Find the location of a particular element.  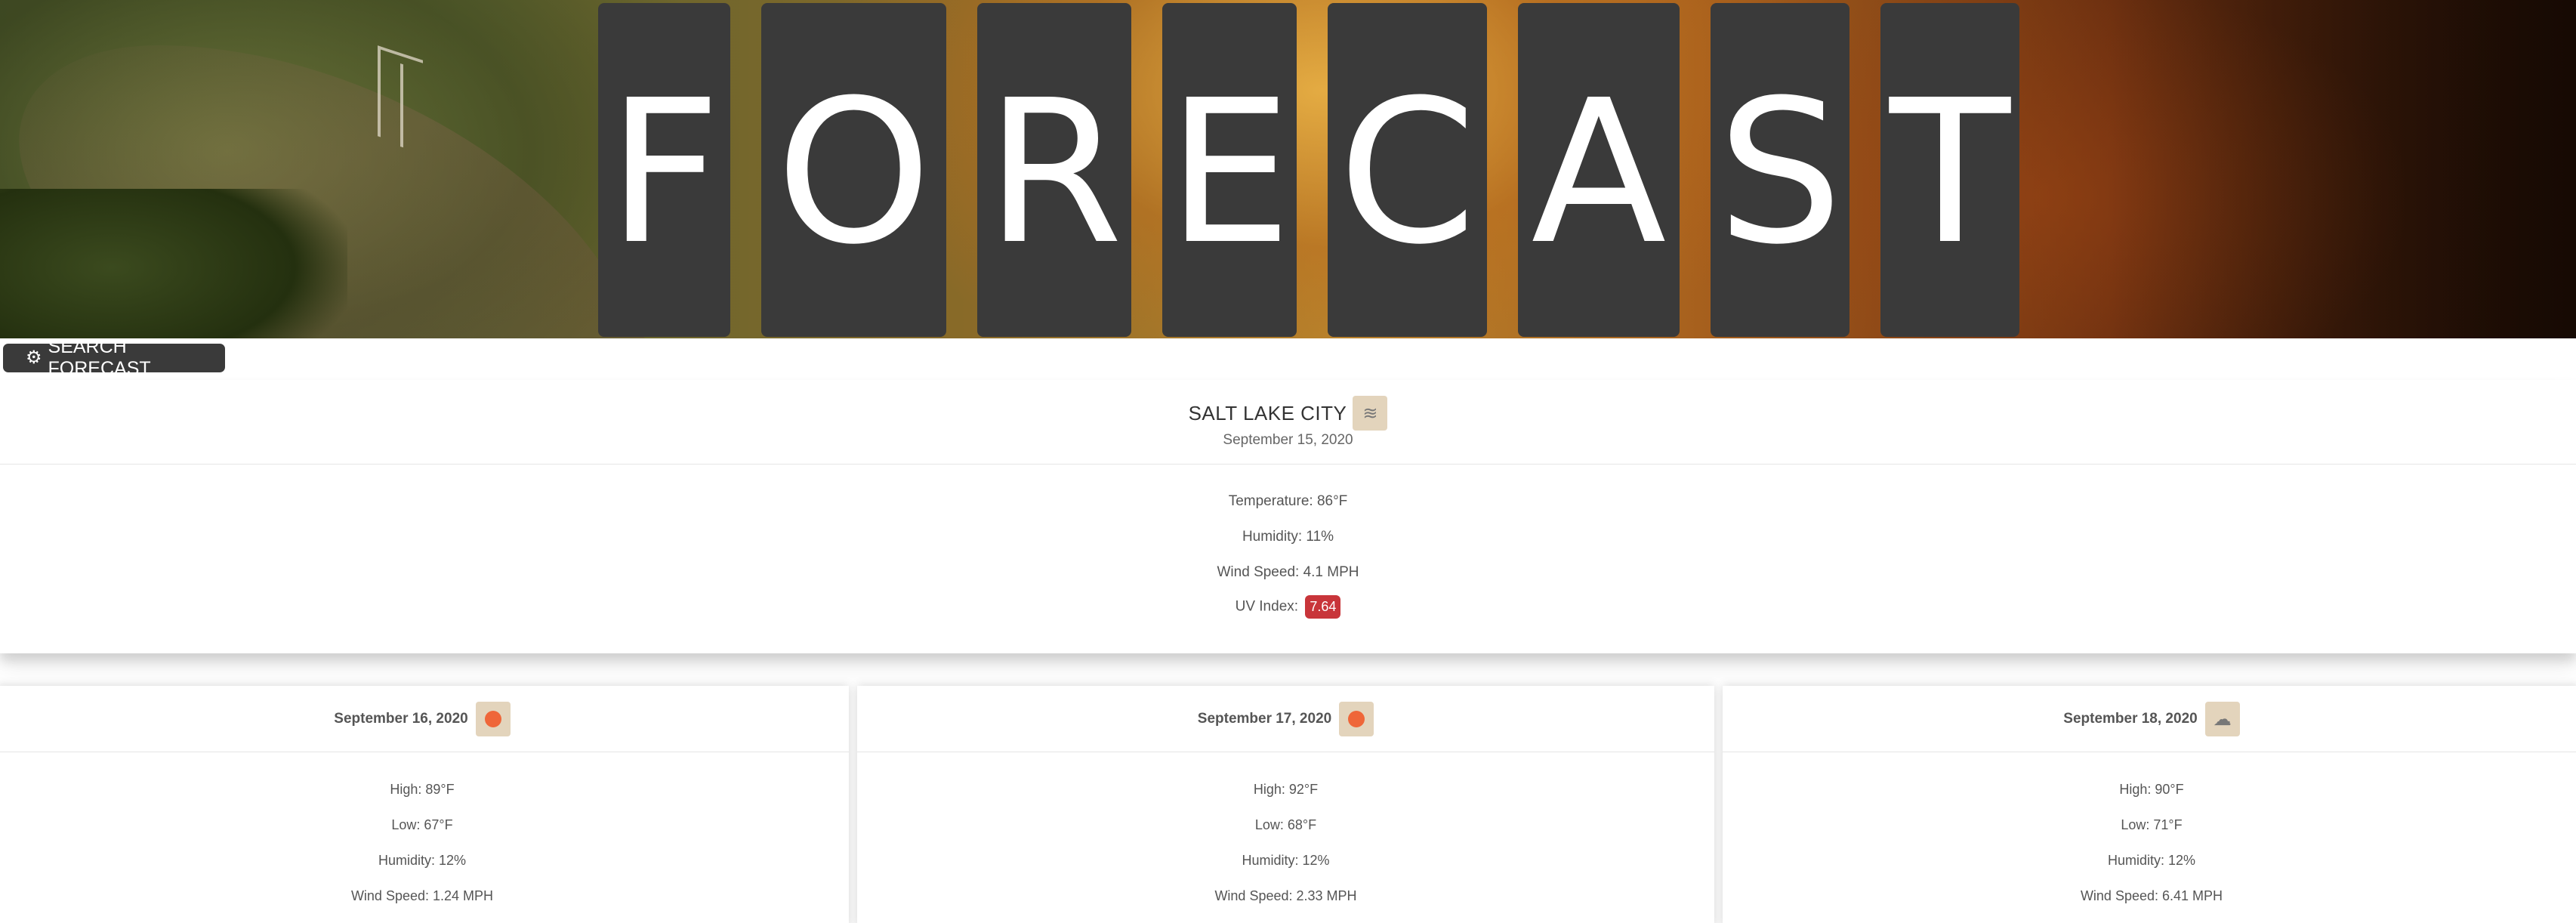

title-letter-tile: A is located at coordinates (1599, 170).